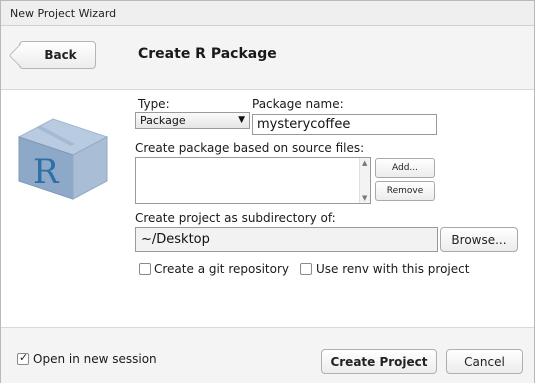 The width and height of the screenshot is (535, 383). Describe the element at coordinates (306, 269) in the screenshot. I see `renv-checkbox` at that location.